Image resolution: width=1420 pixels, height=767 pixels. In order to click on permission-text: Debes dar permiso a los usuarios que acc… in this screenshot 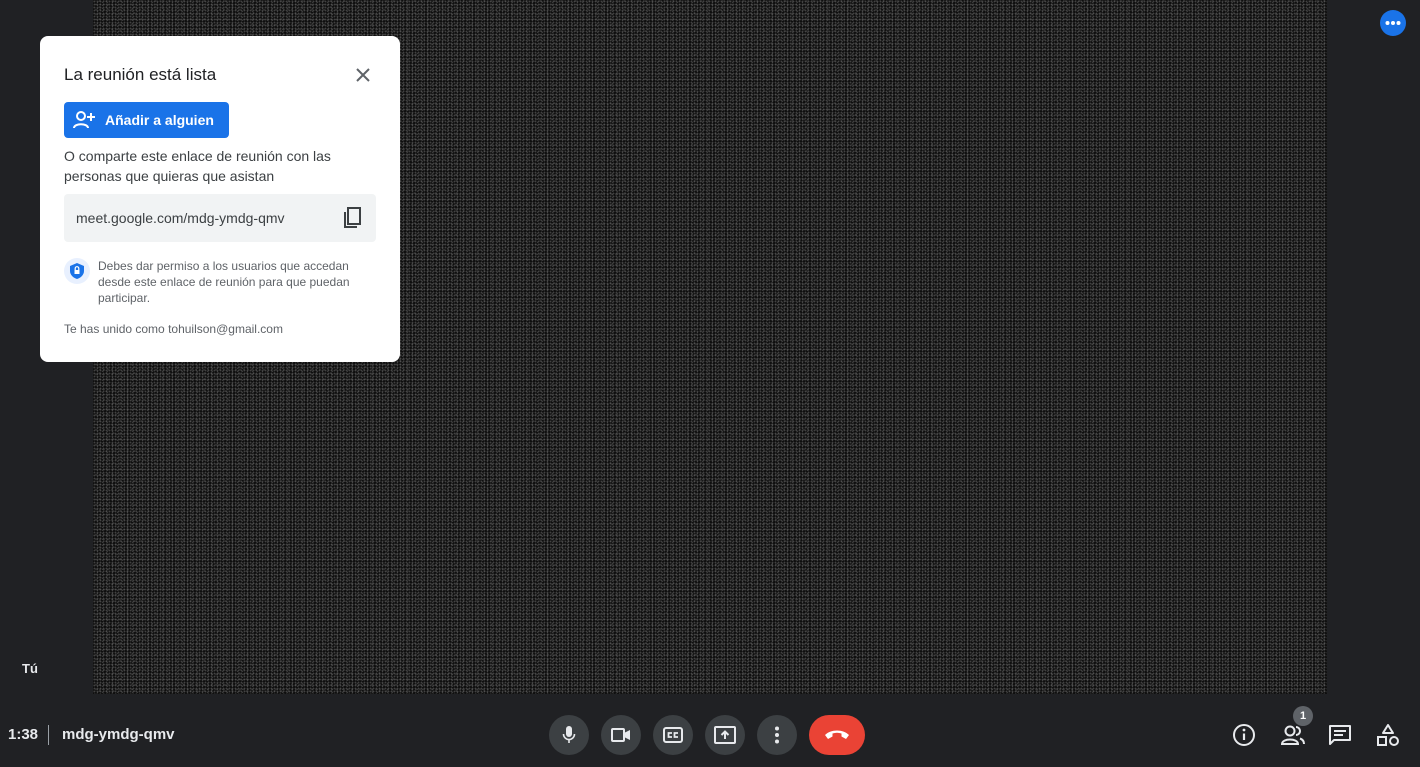, I will do `click(224, 282)`.